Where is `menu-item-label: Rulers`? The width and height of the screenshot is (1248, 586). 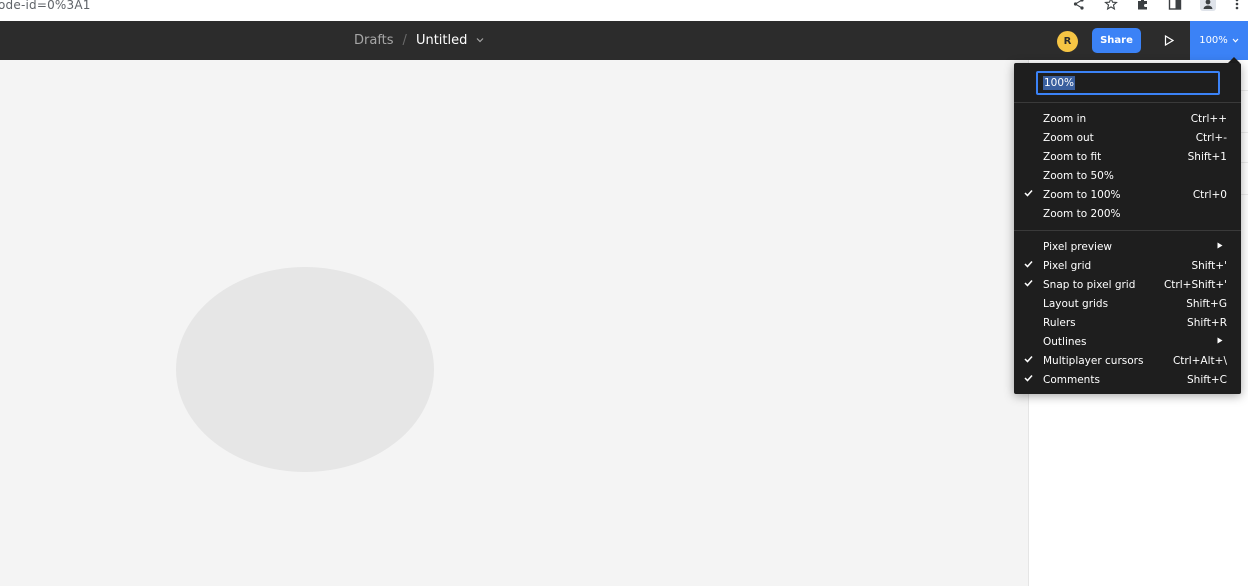
menu-item-label: Rulers is located at coordinates (1059, 322).